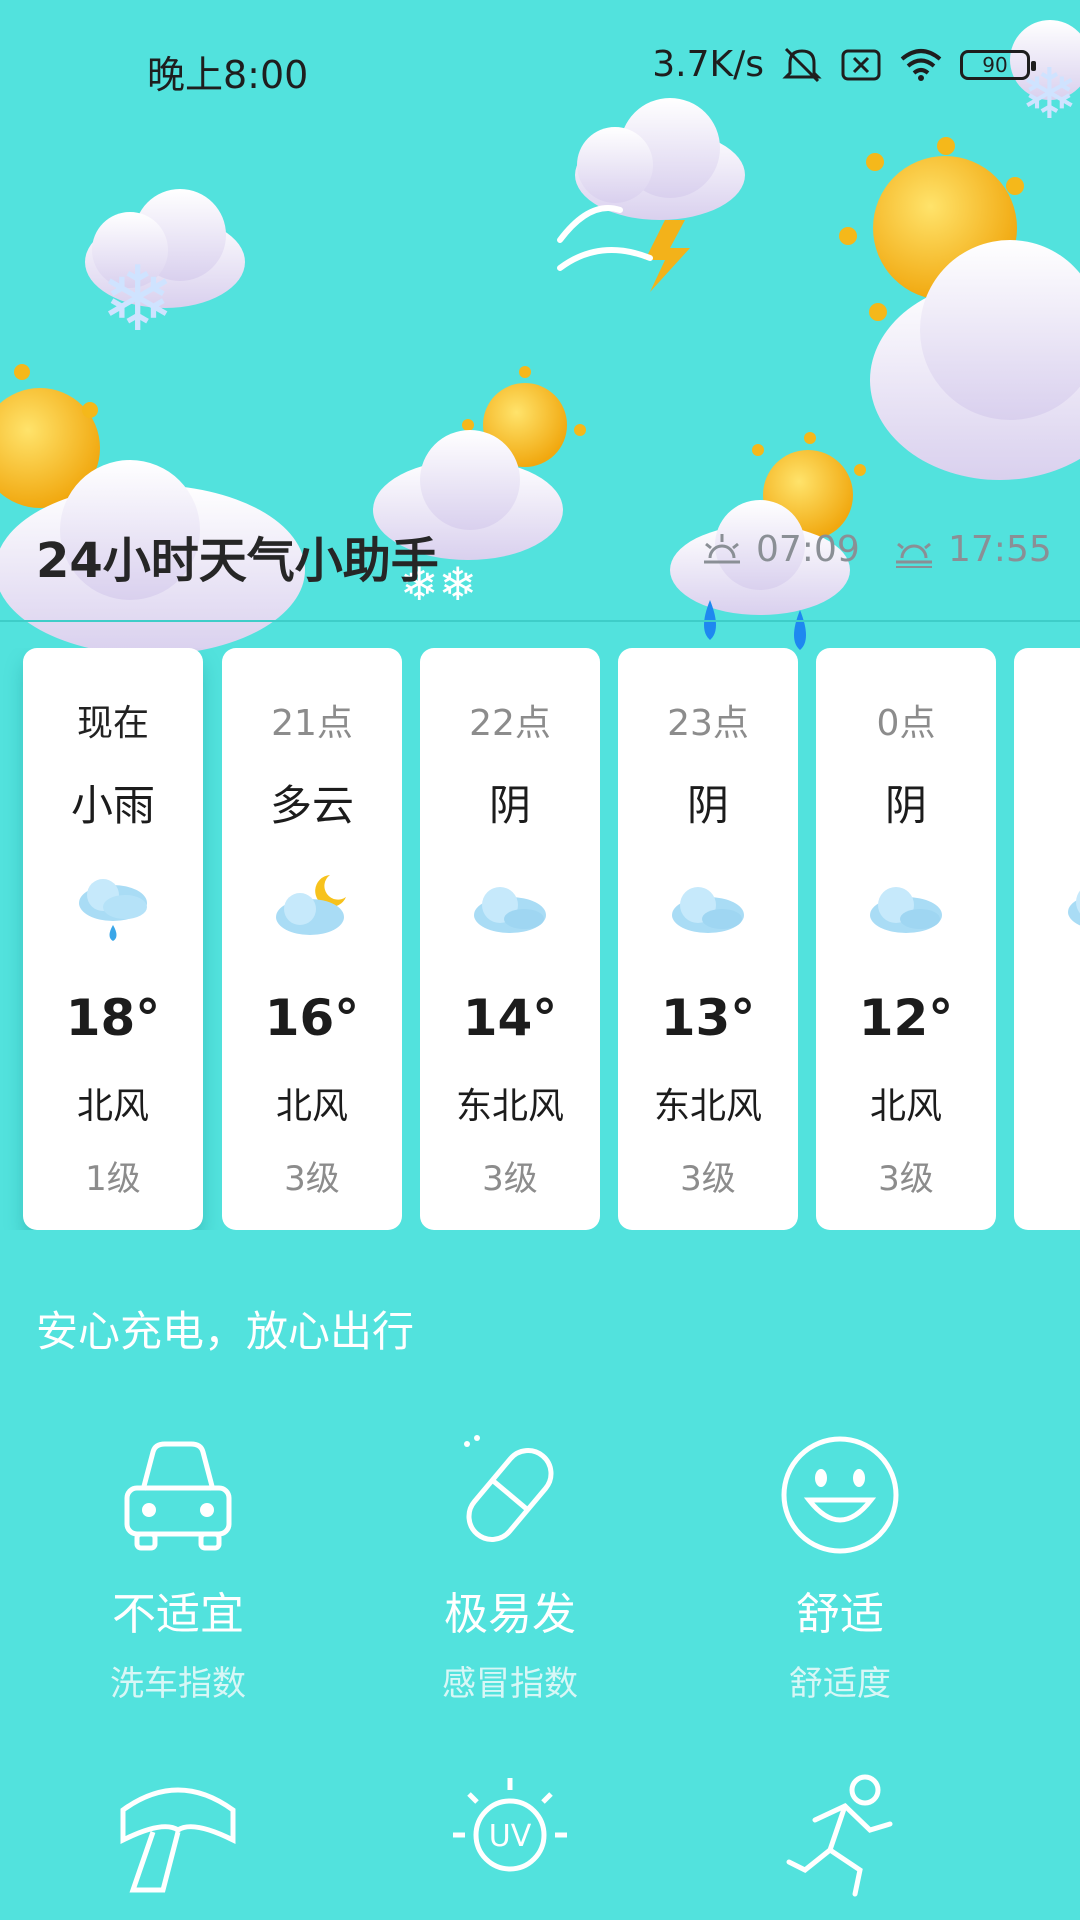 Image resolution: width=1080 pixels, height=1920 pixels. Describe the element at coordinates (708, 723) in the screenshot. I see `hour-label: 23点` at that location.